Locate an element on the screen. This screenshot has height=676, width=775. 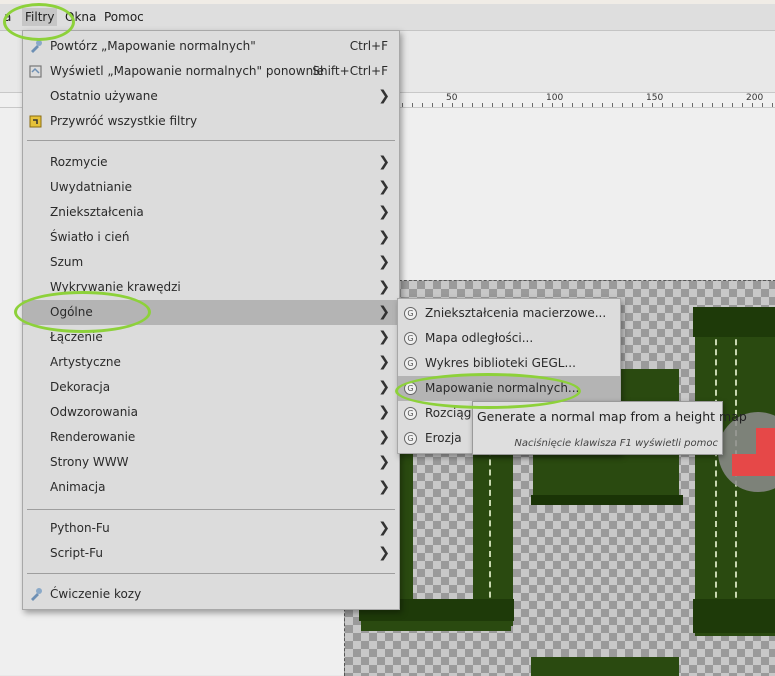
menu-item-label: Odwzorowania is located at coordinates (94, 412).